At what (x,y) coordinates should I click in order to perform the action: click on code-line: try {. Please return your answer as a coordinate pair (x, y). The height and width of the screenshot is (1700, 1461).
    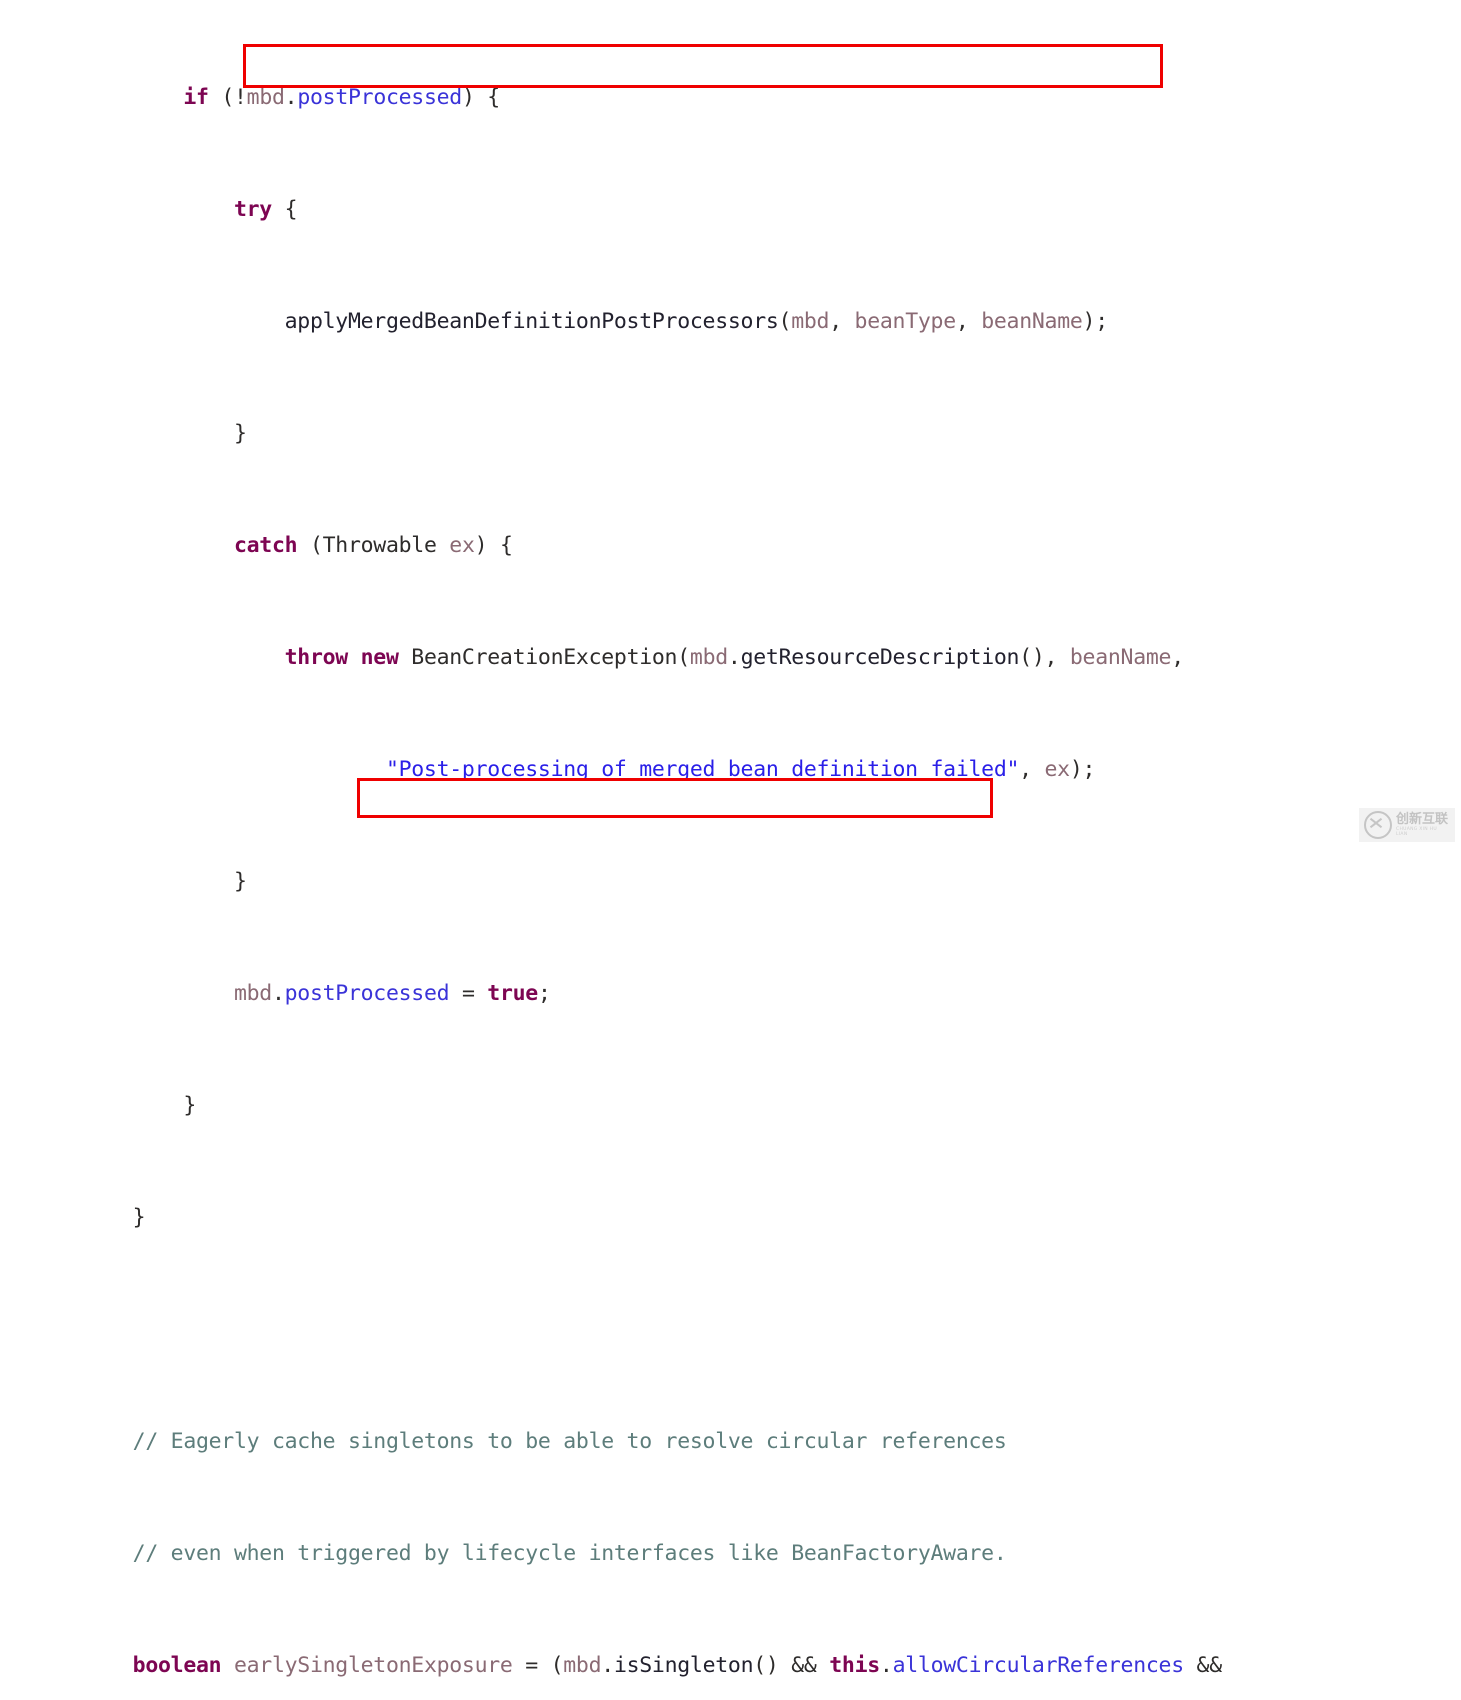
    Looking at the image, I should click on (190, 209).